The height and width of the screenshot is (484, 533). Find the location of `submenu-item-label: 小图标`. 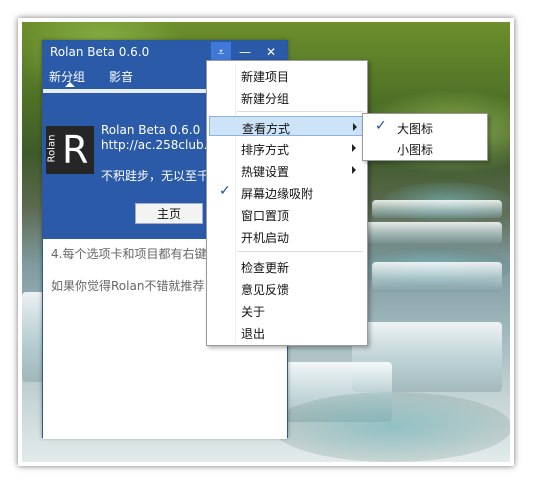

submenu-item-label: 小图标 is located at coordinates (415, 150).